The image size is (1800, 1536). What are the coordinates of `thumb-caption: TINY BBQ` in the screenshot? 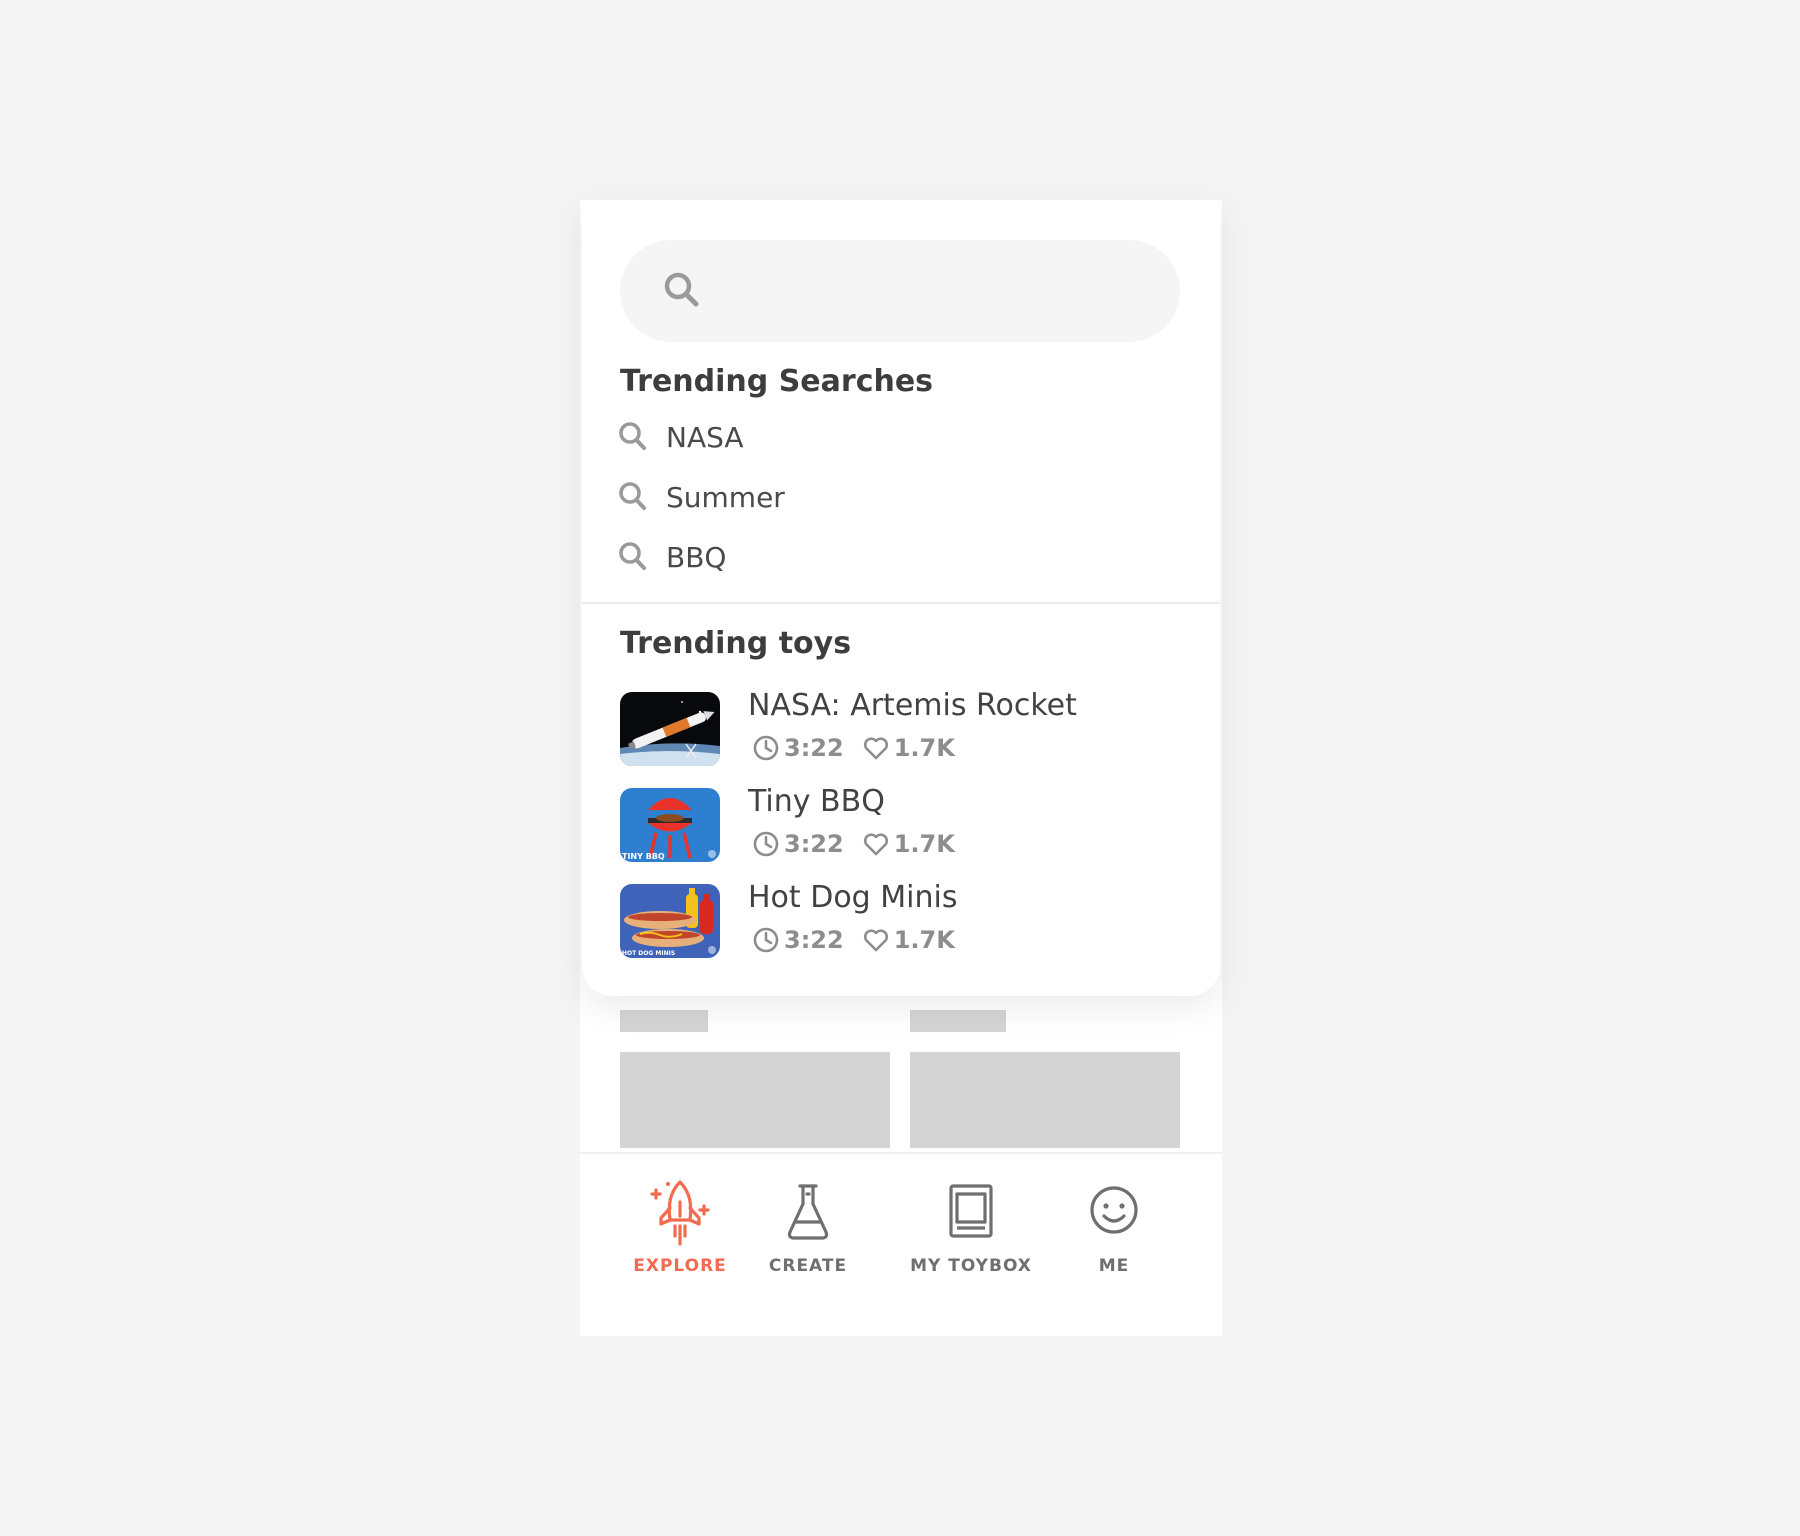 It's located at (643, 856).